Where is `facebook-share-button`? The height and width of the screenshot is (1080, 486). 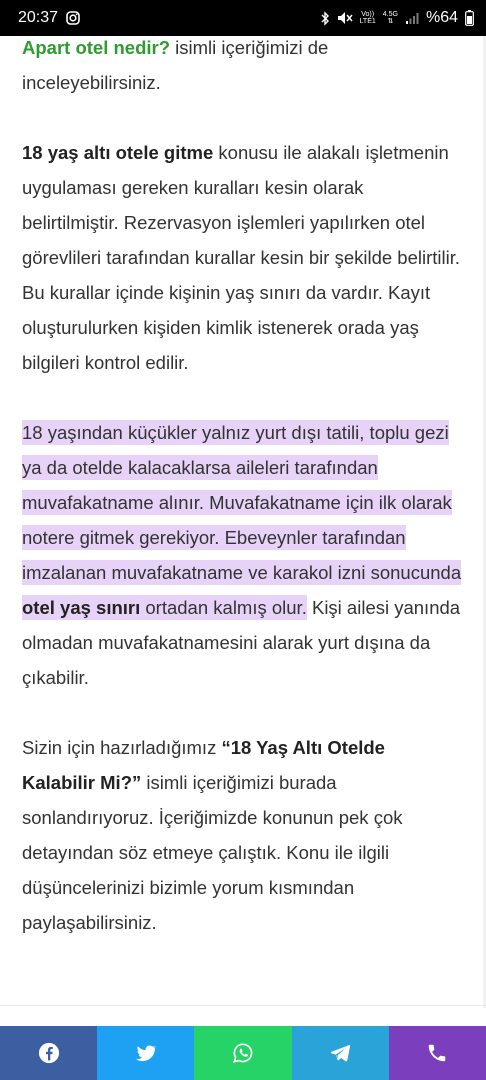
facebook-share-button is located at coordinates (49, 1053).